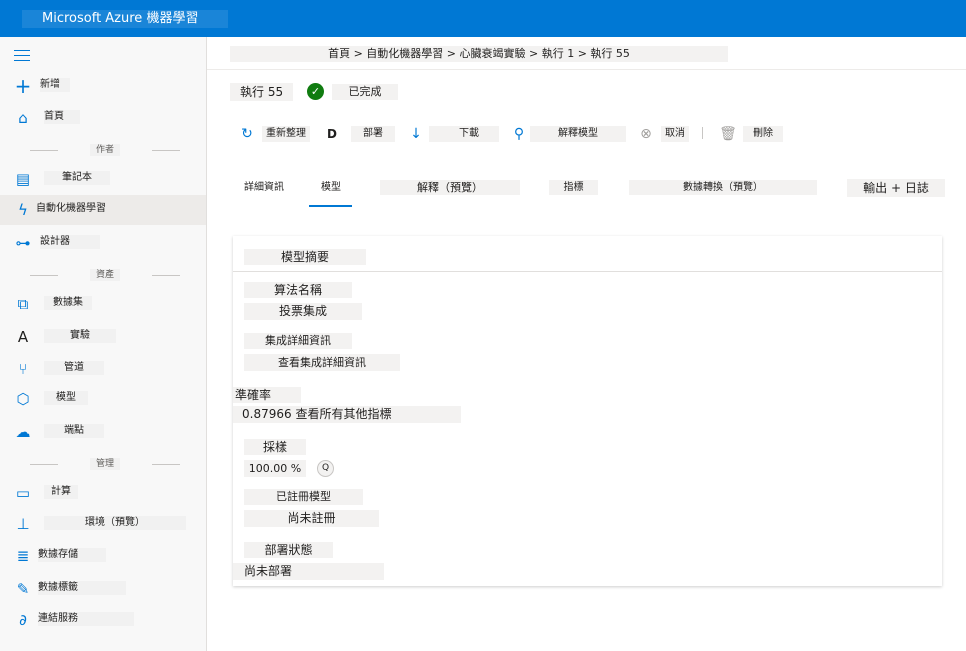  I want to click on models-icon: ⬡, so click(23, 399).